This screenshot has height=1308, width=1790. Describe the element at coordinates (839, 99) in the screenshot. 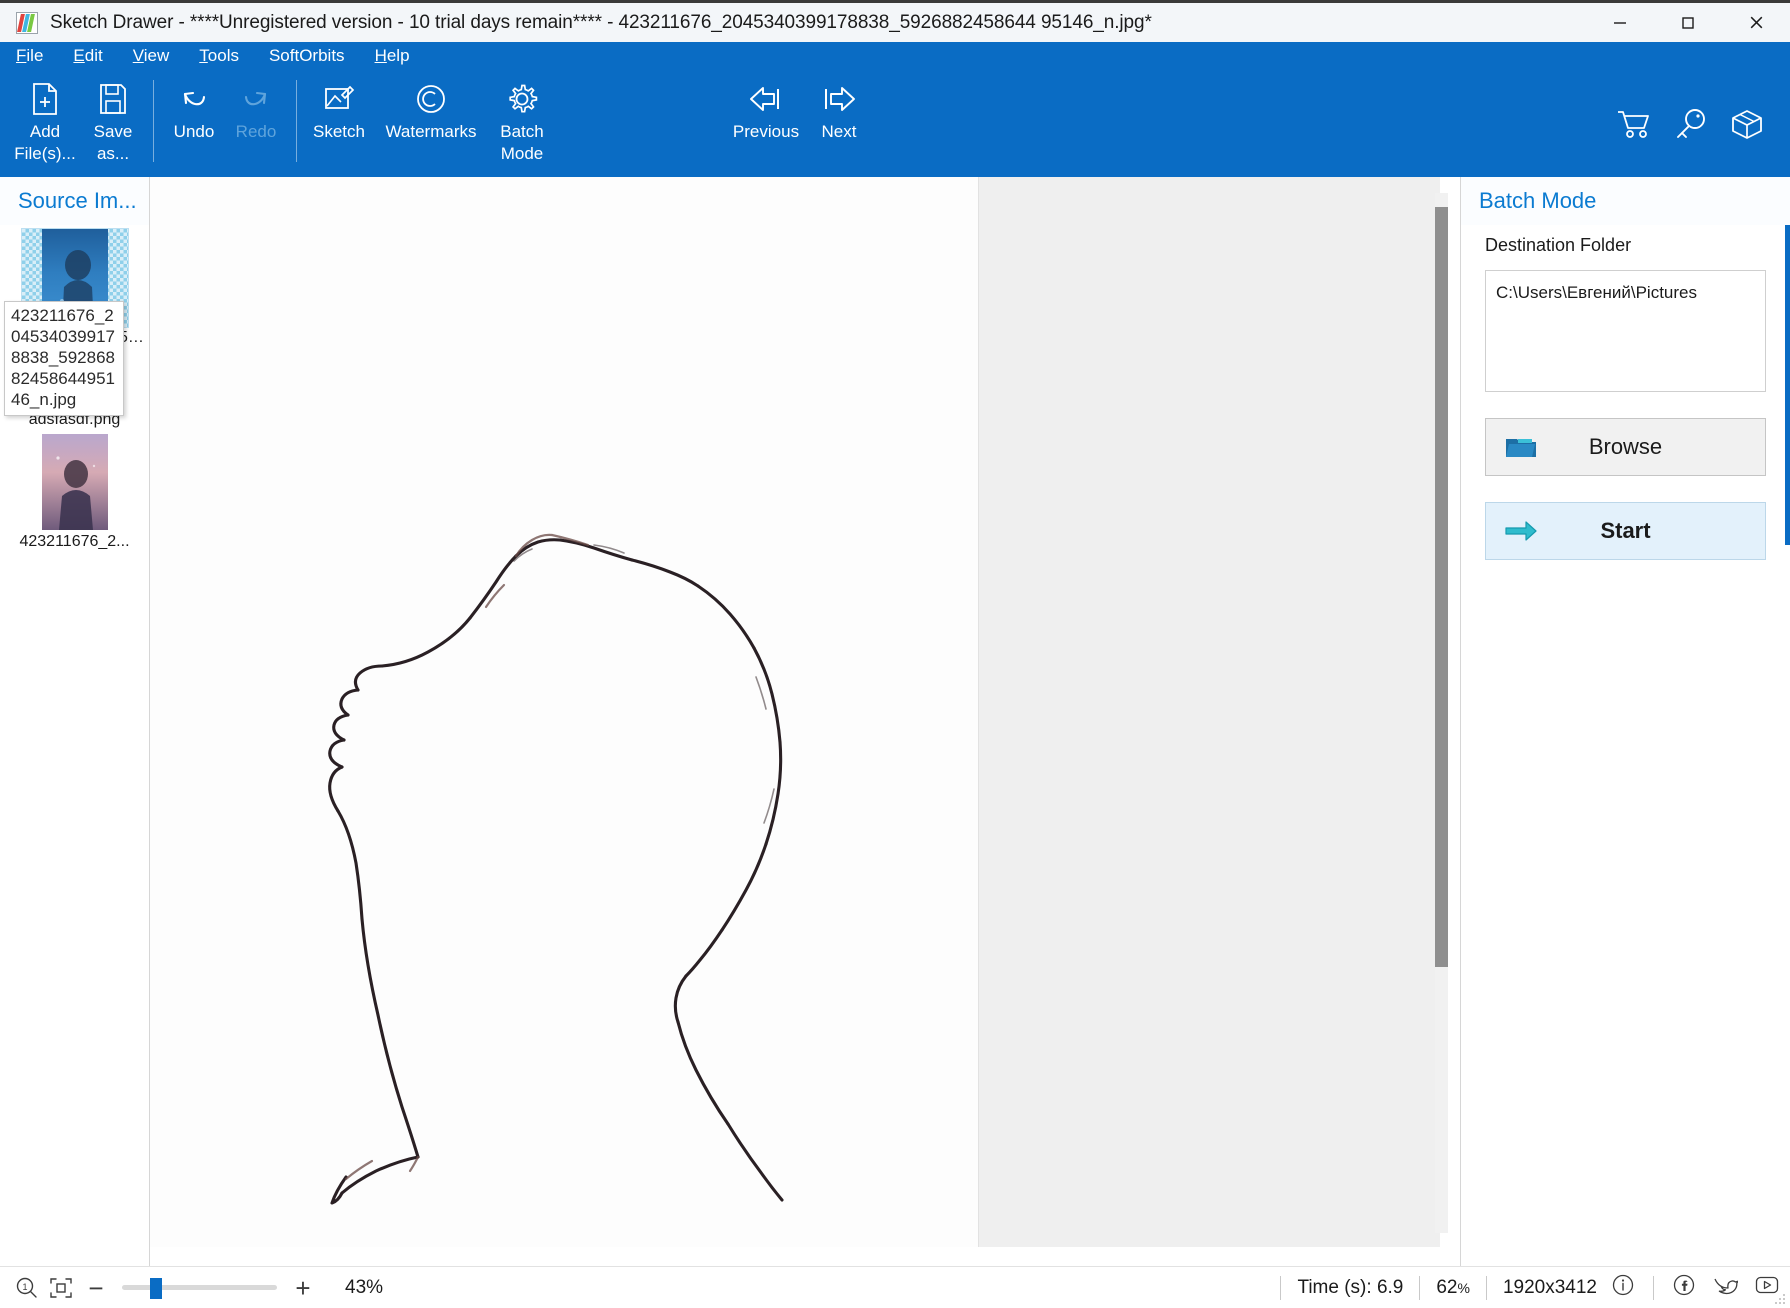

I see `next-arrow-icon` at that location.